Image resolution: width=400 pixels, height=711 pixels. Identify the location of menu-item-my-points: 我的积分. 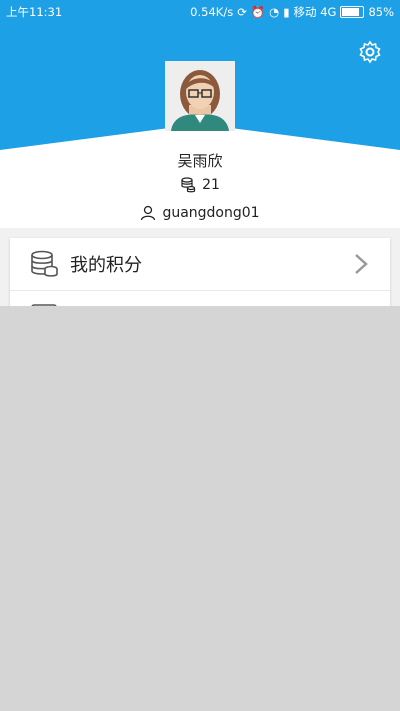
(200, 264).